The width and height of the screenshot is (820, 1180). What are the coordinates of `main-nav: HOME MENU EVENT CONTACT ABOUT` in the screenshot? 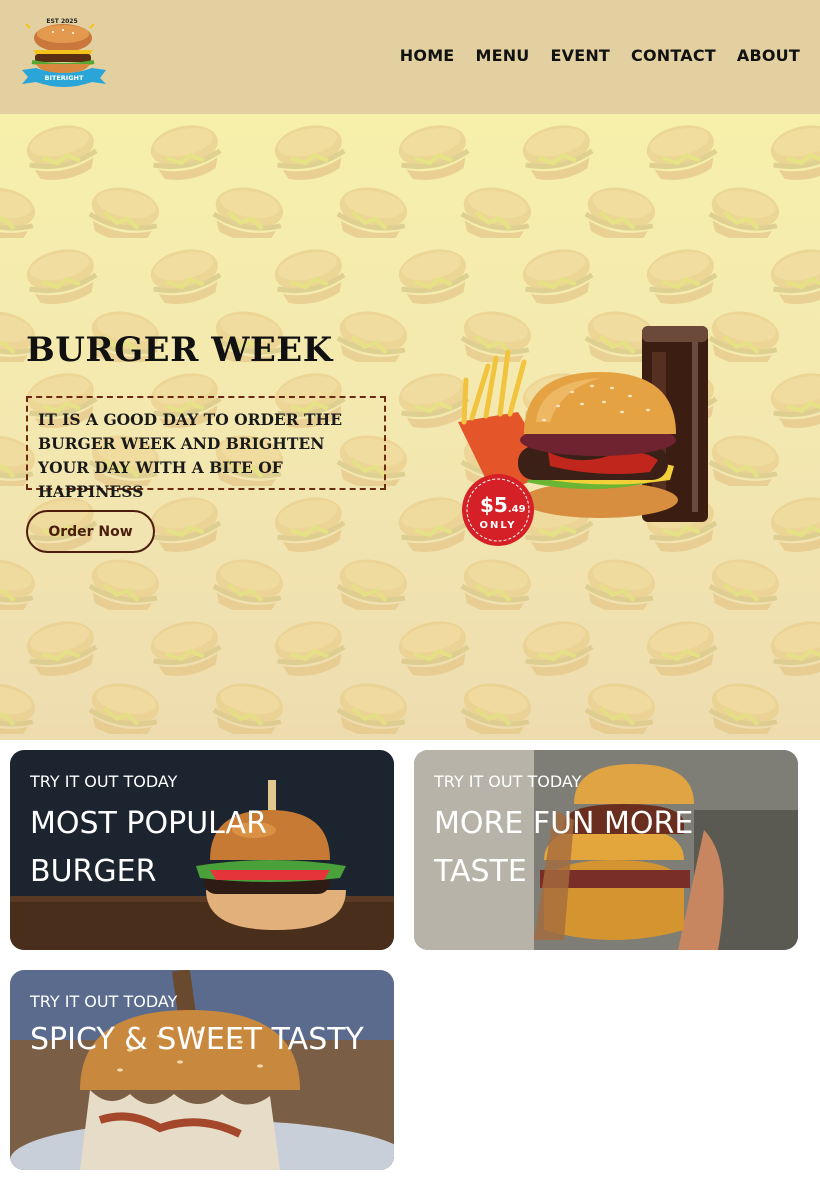 It's located at (600, 55).